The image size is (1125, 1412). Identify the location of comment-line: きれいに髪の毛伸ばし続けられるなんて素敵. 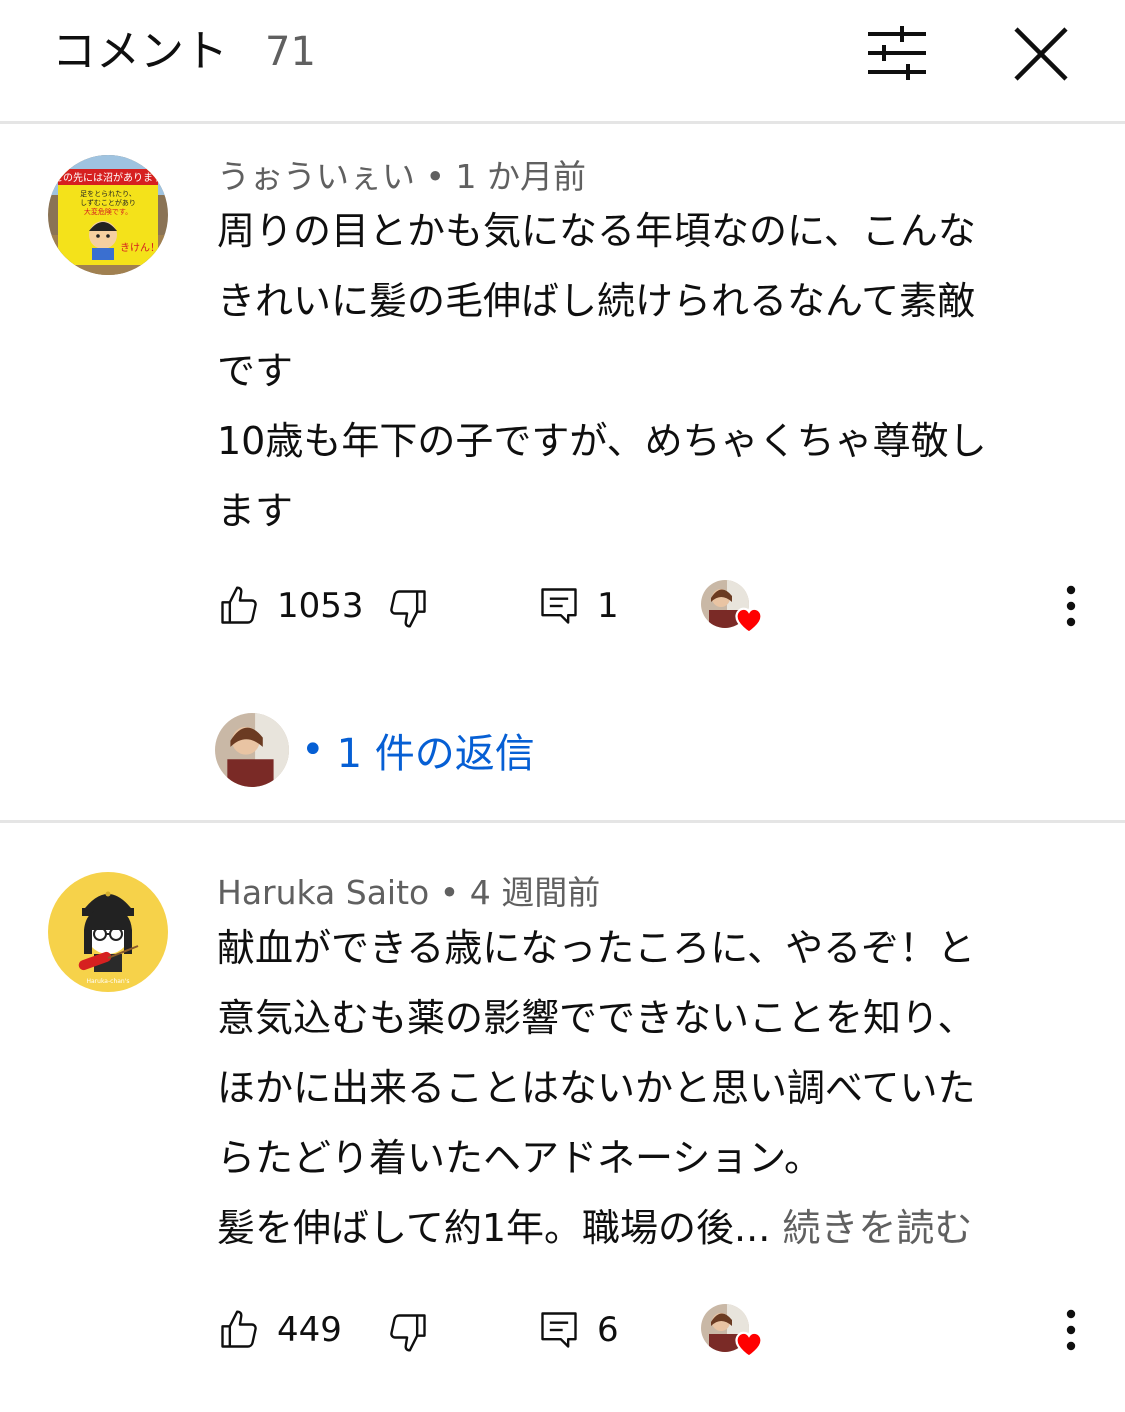
(596, 301).